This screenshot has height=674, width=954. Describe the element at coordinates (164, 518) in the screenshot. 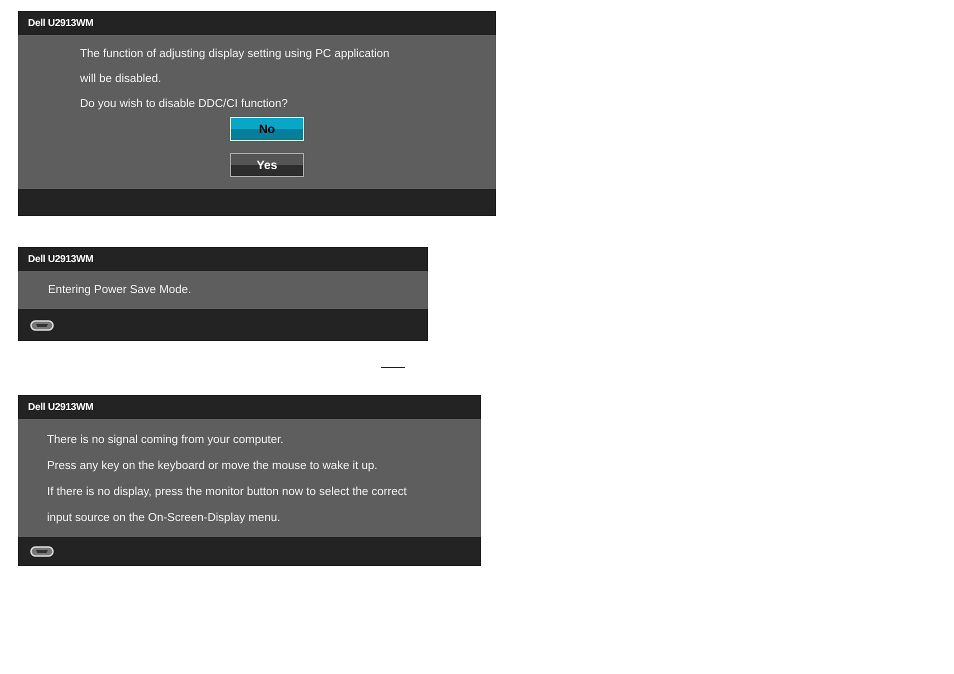

I see `message-text: input source on the On-Screen-Display menu.` at that location.